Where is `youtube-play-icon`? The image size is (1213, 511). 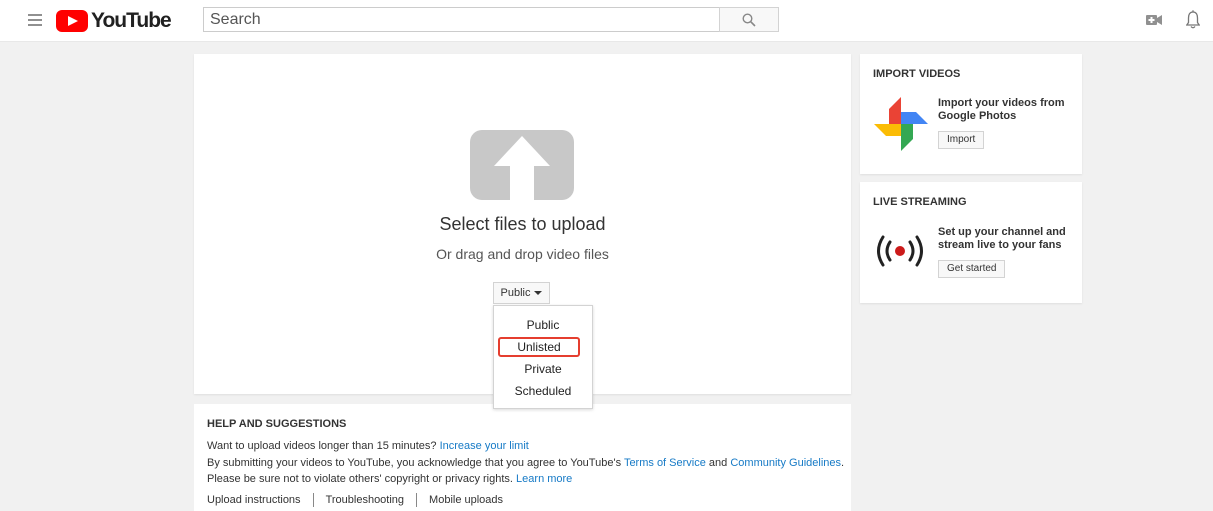 youtube-play-icon is located at coordinates (72, 21).